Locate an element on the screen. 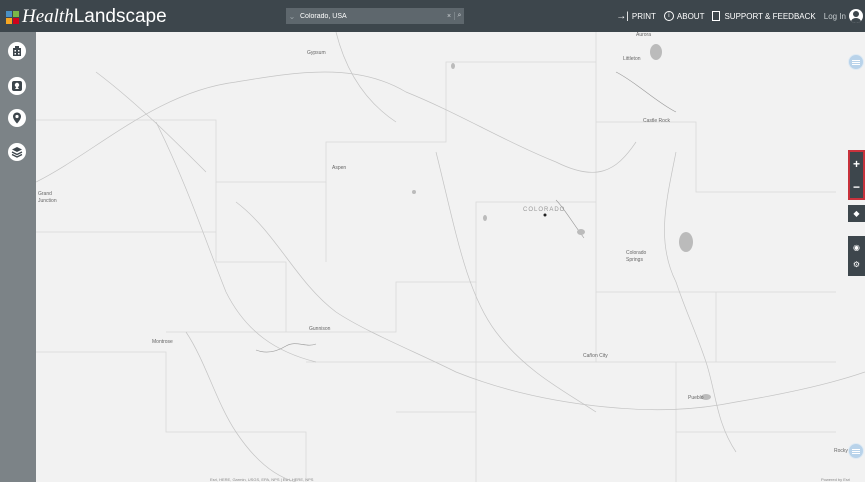 This screenshot has width=865, height=482. left-sidebar is located at coordinates (18, 257).